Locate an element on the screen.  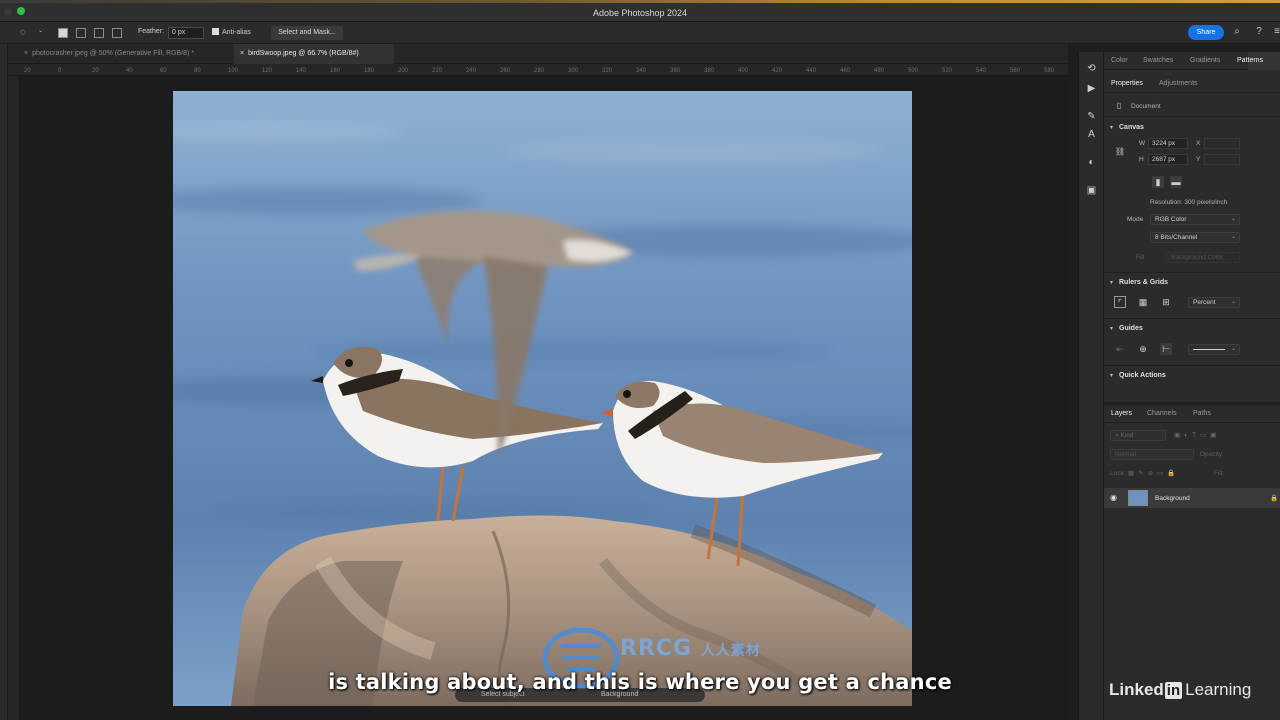
tab-channels: Channels is located at coordinates (1162, 413).